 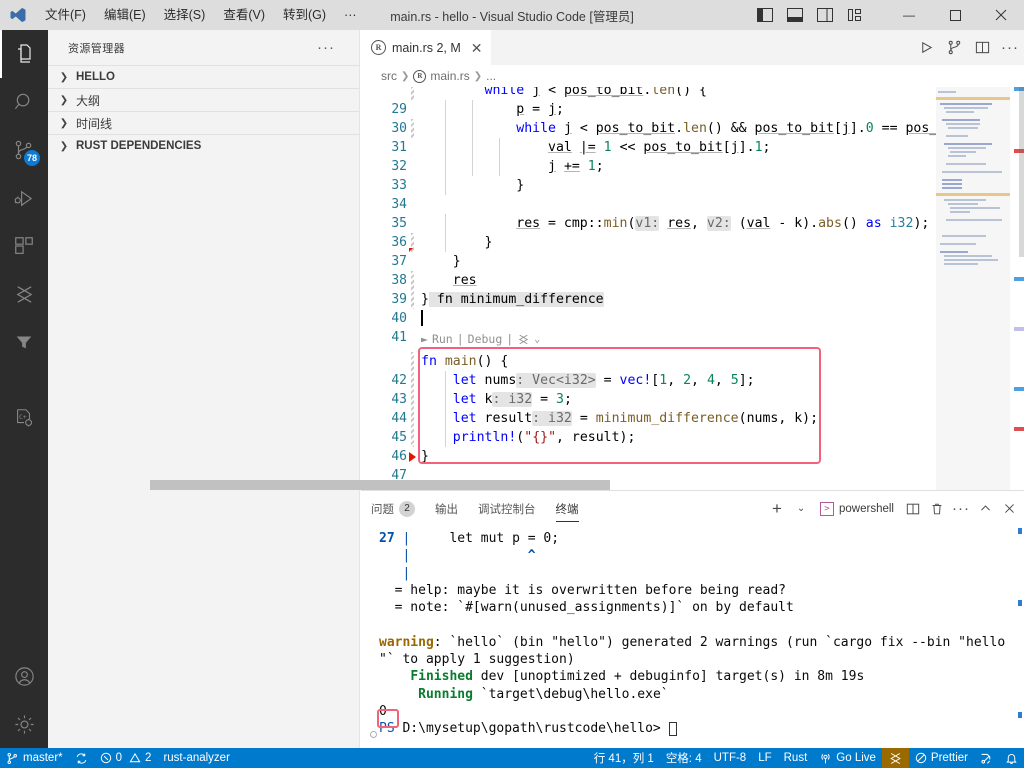 I want to click on codelens-run: Run, so click(x=442, y=339).